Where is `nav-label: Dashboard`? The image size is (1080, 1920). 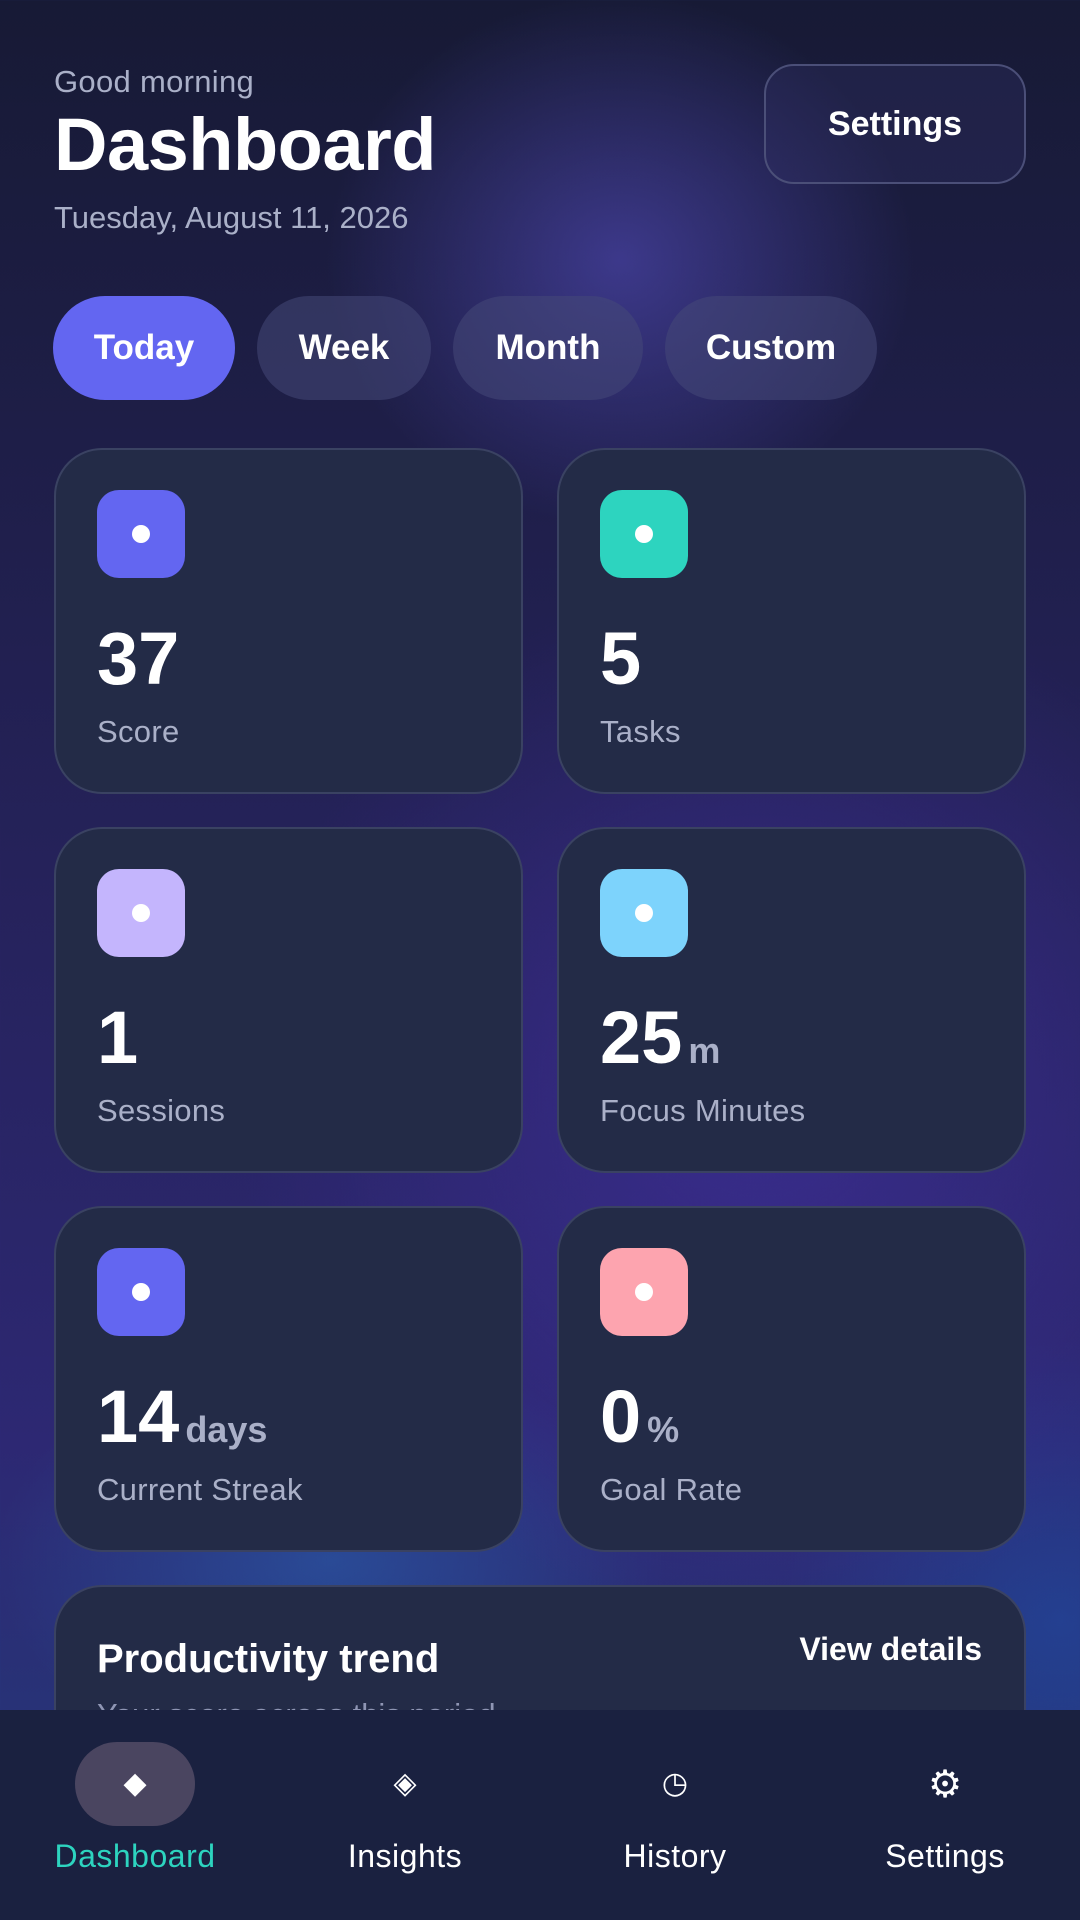 nav-label: Dashboard is located at coordinates (135, 1856).